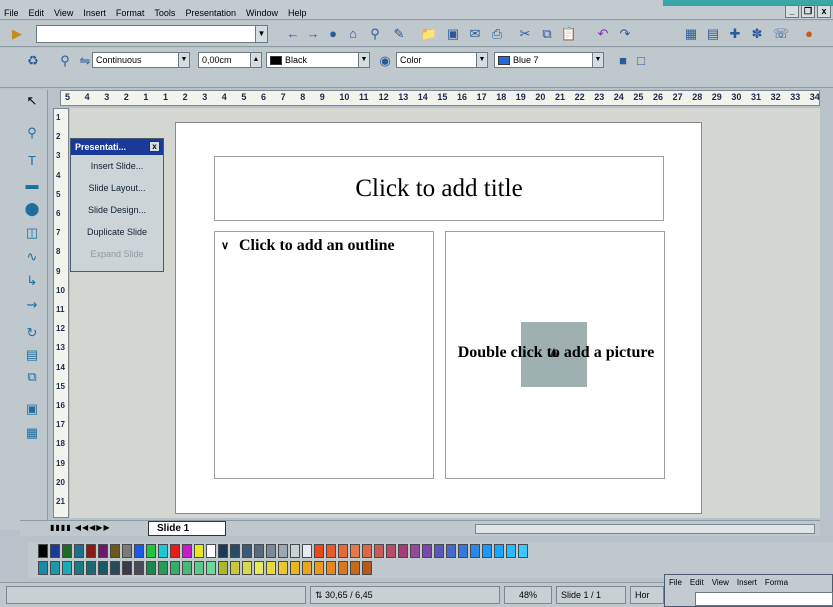  What do you see at coordinates (230, 60) in the screenshot?
I see `line-width-spinner: 0,00cm ▲` at bounding box center [230, 60].